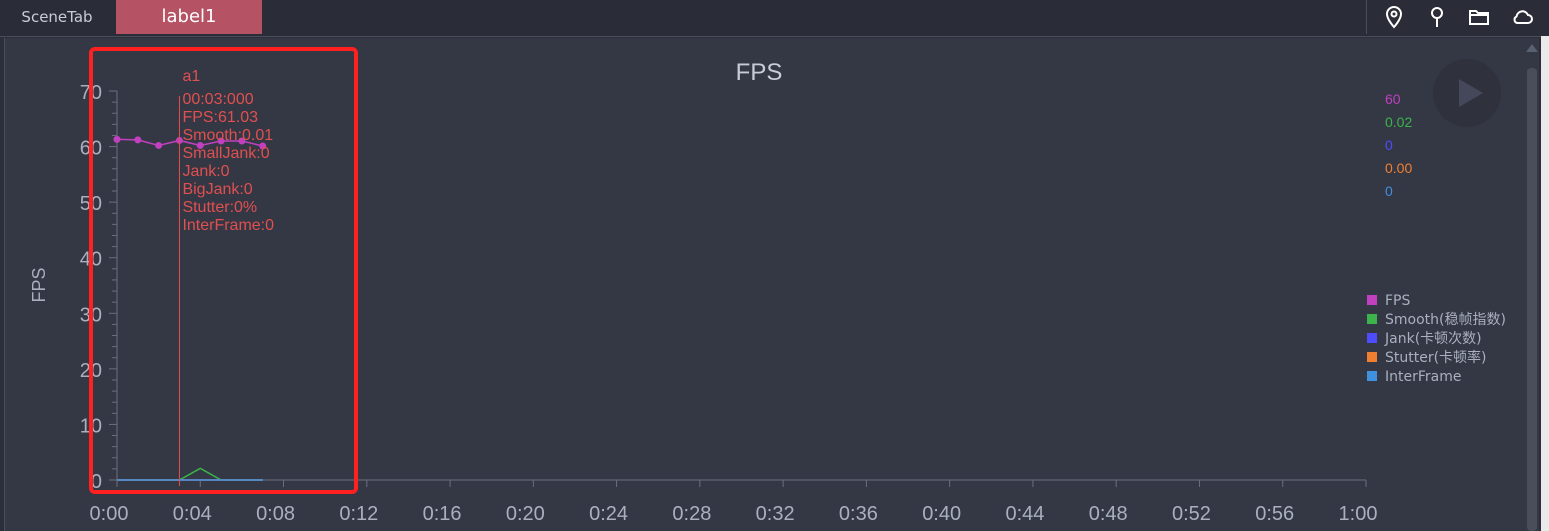 The image size is (1549, 531). What do you see at coordinates (775, 514) in the screenshot?
I see `x-tick-label: 0:32` at bounding box center [775, 514].